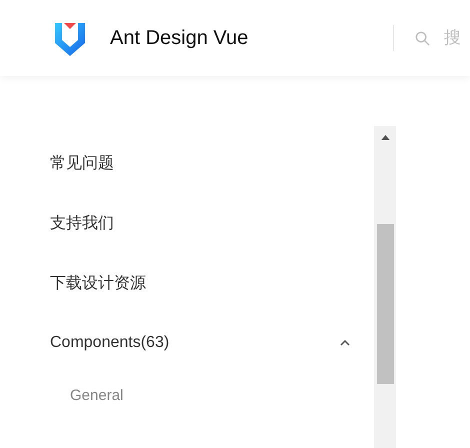 Image resolution: width=470 pixels, height=448 pixels. Describe the element at coordinates (98, 284) in the screenshot. I see `menu-item-label: 下载设计资源` at that location.